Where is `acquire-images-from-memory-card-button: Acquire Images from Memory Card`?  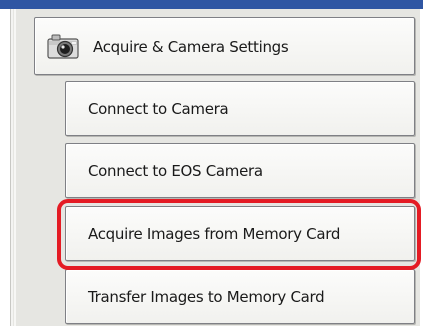
acquire-images-from-memory-card-button: Acquire Images from Memory Card is located at coordinates (240, 233).